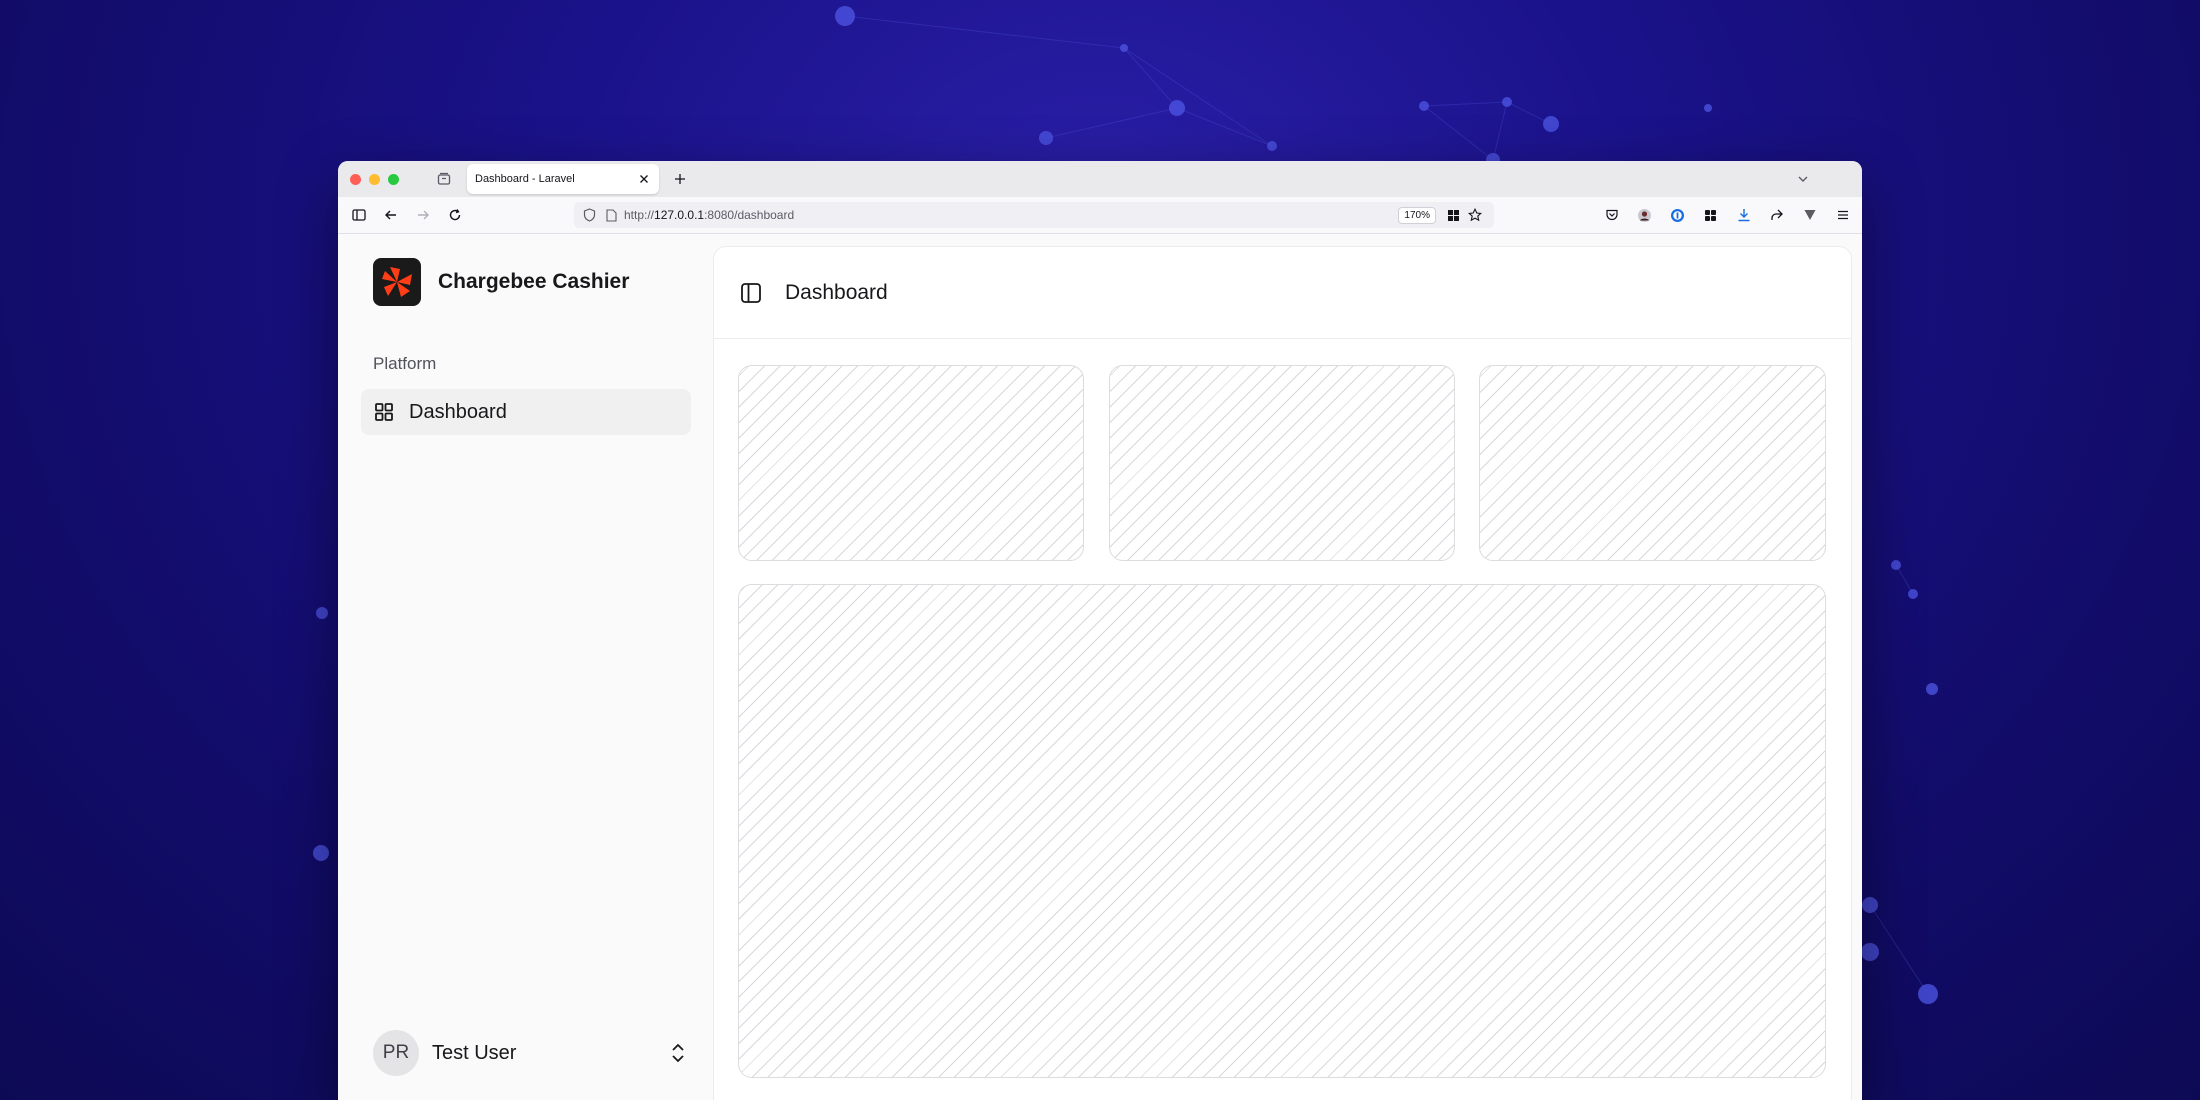  I want to click on download-icon, so click(1743, 215).